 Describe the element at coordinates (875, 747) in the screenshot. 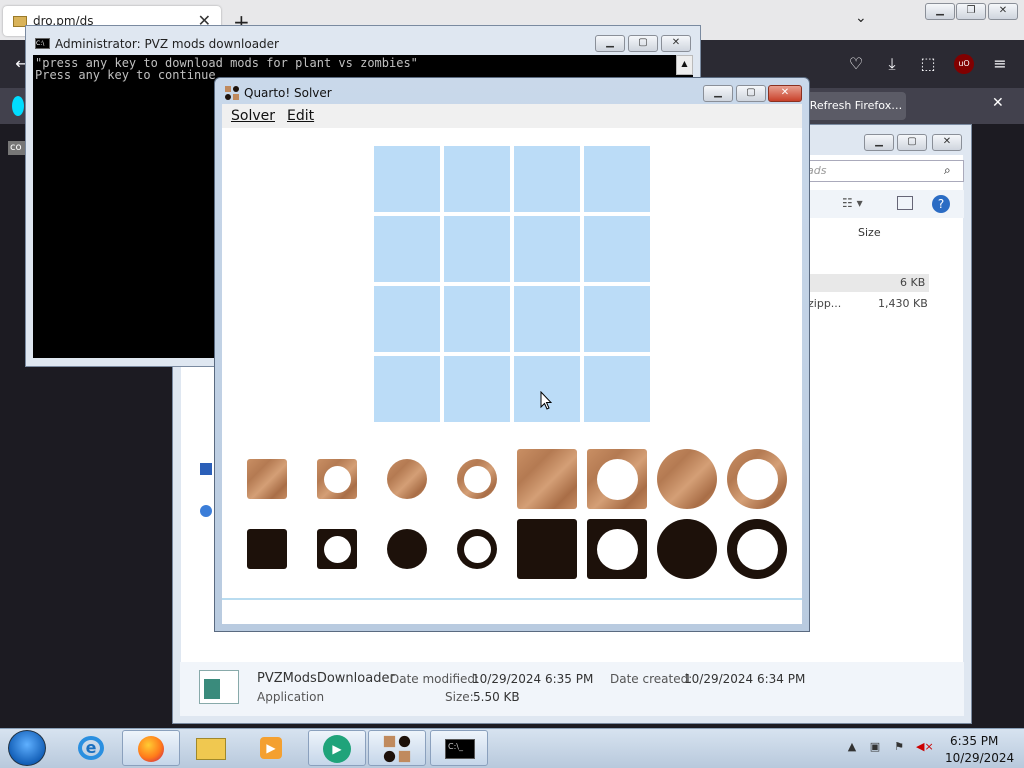

I see `network-icon: ▣` at that location.